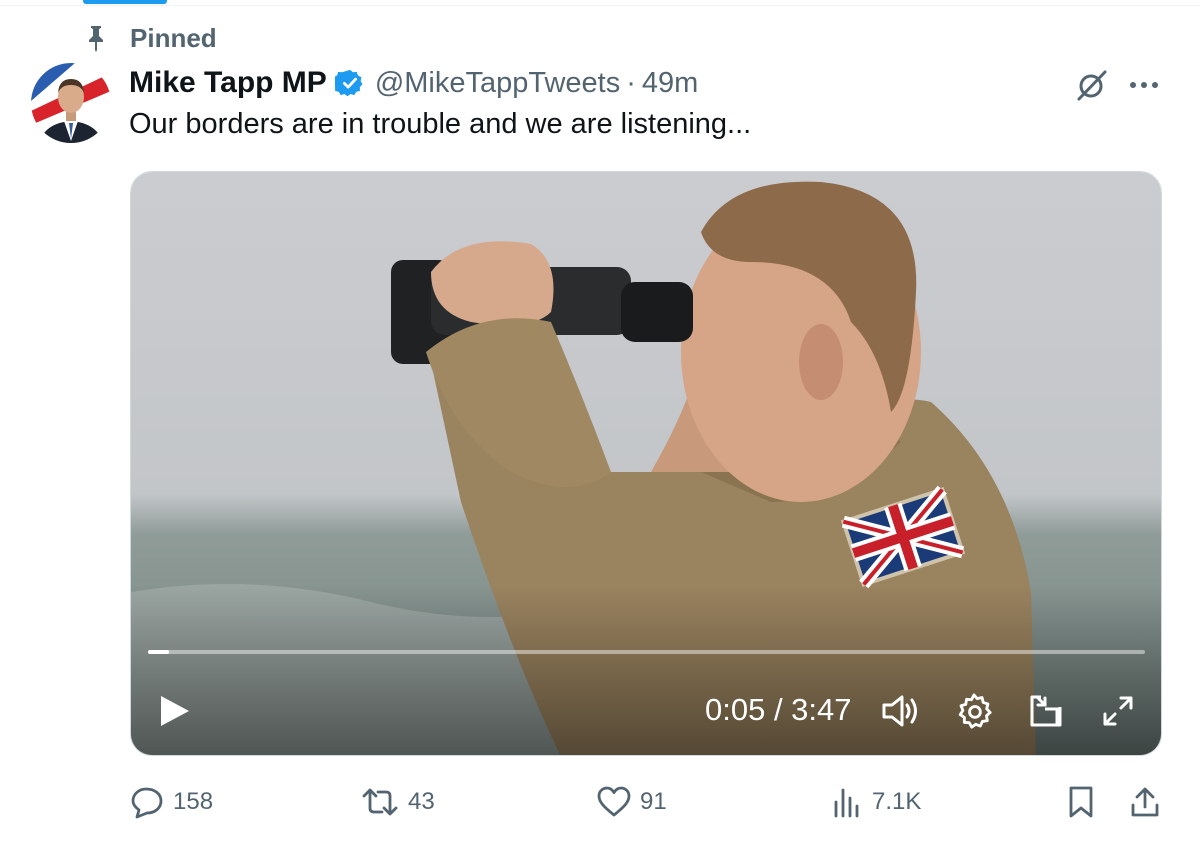  I want to click on like-count: 91, so click(653, 801).